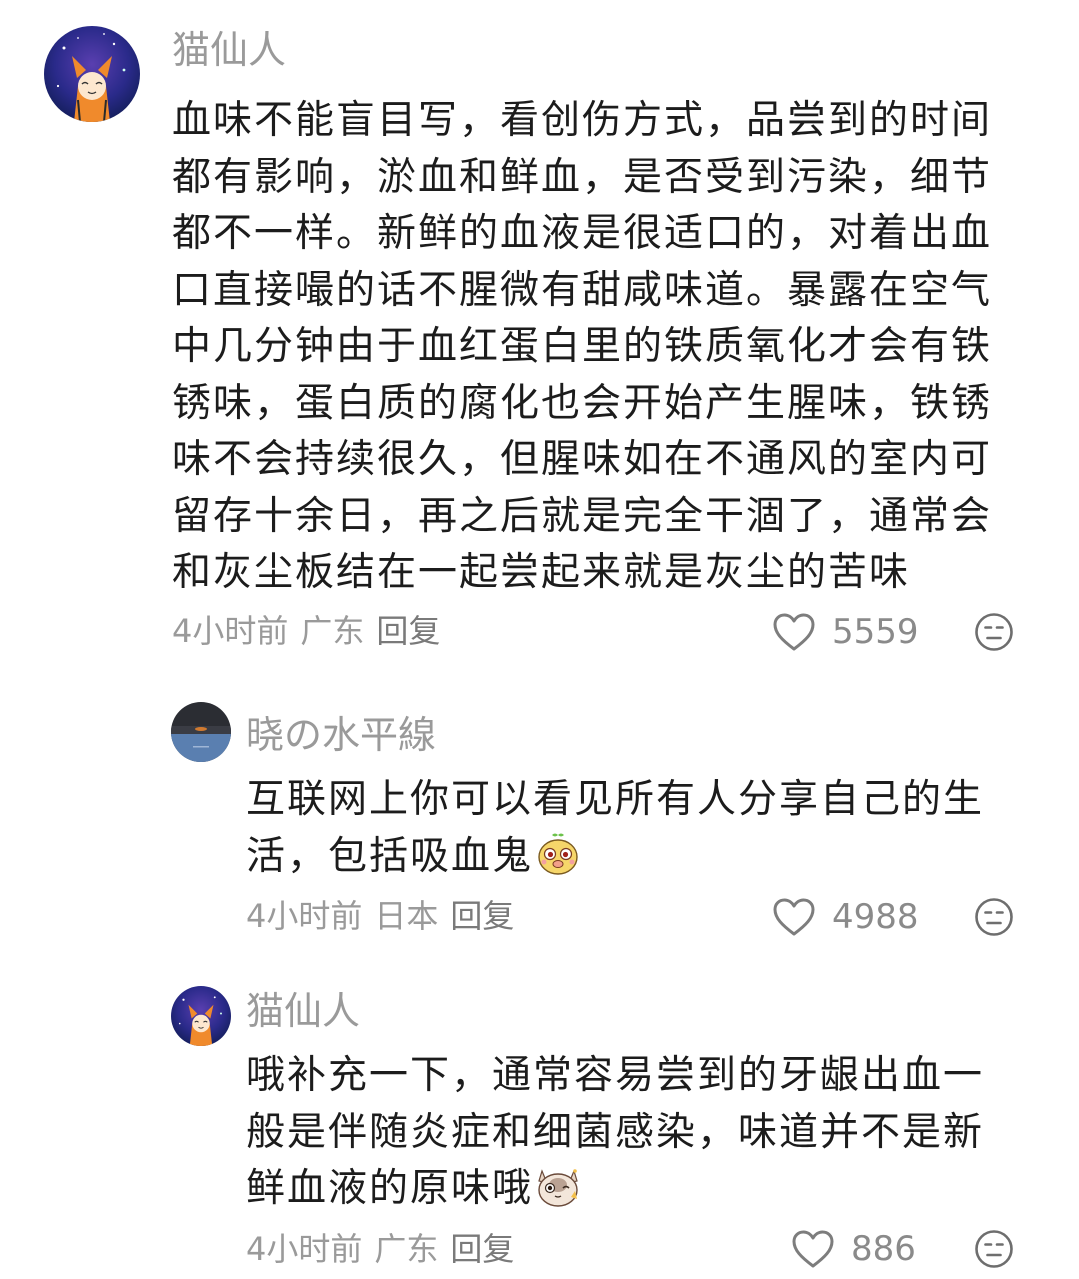 This screenshot has height=1279, width=1079. Describe the element at coordinates (582, 290) in the screenshot. I see `comment-text-line: 口直接嘬的话不腥微有甜咸味道。暴露在空气` at that location.